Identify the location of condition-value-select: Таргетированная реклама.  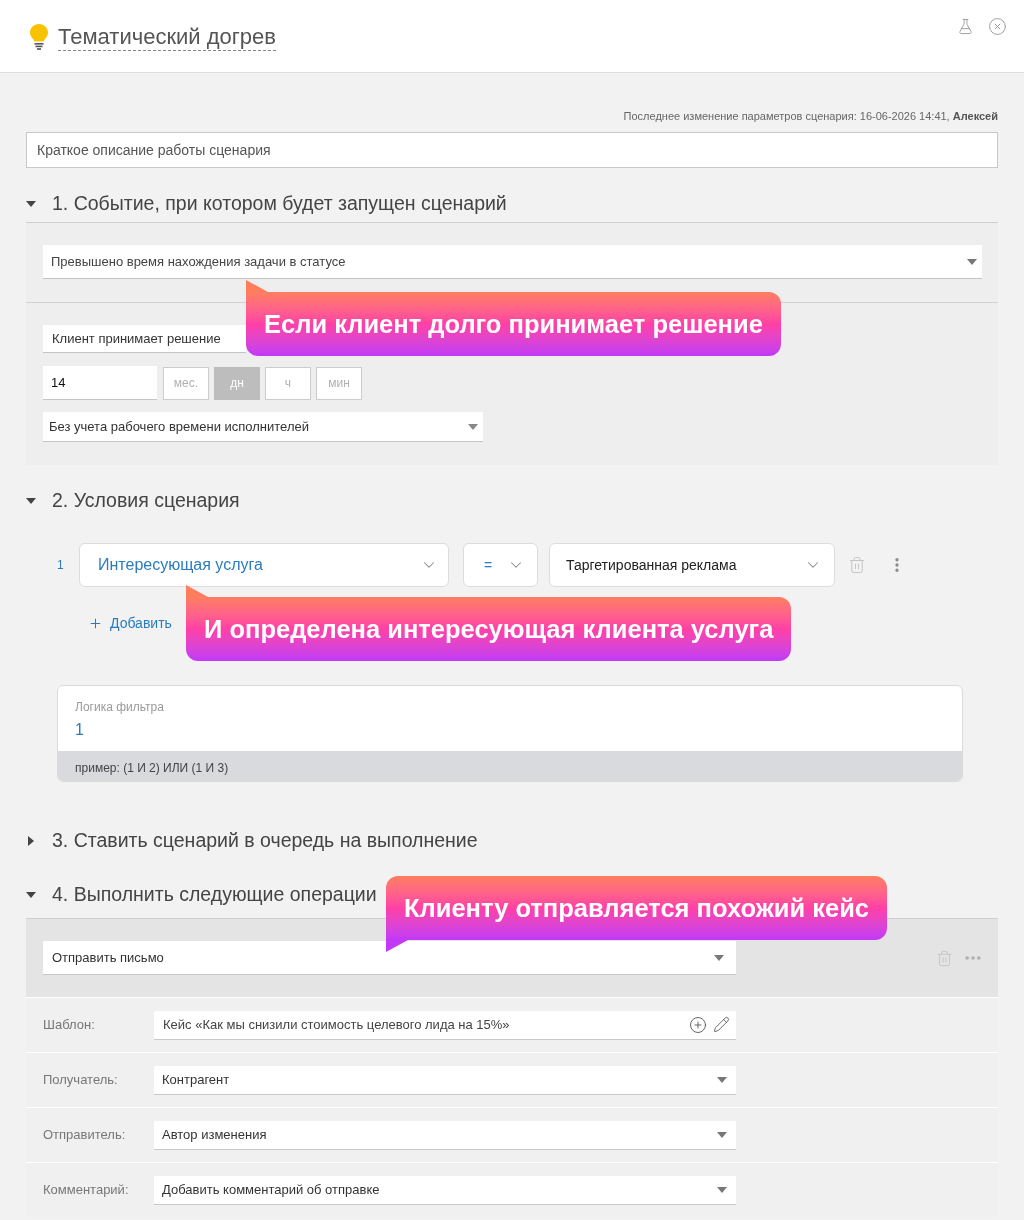
(692, 565).